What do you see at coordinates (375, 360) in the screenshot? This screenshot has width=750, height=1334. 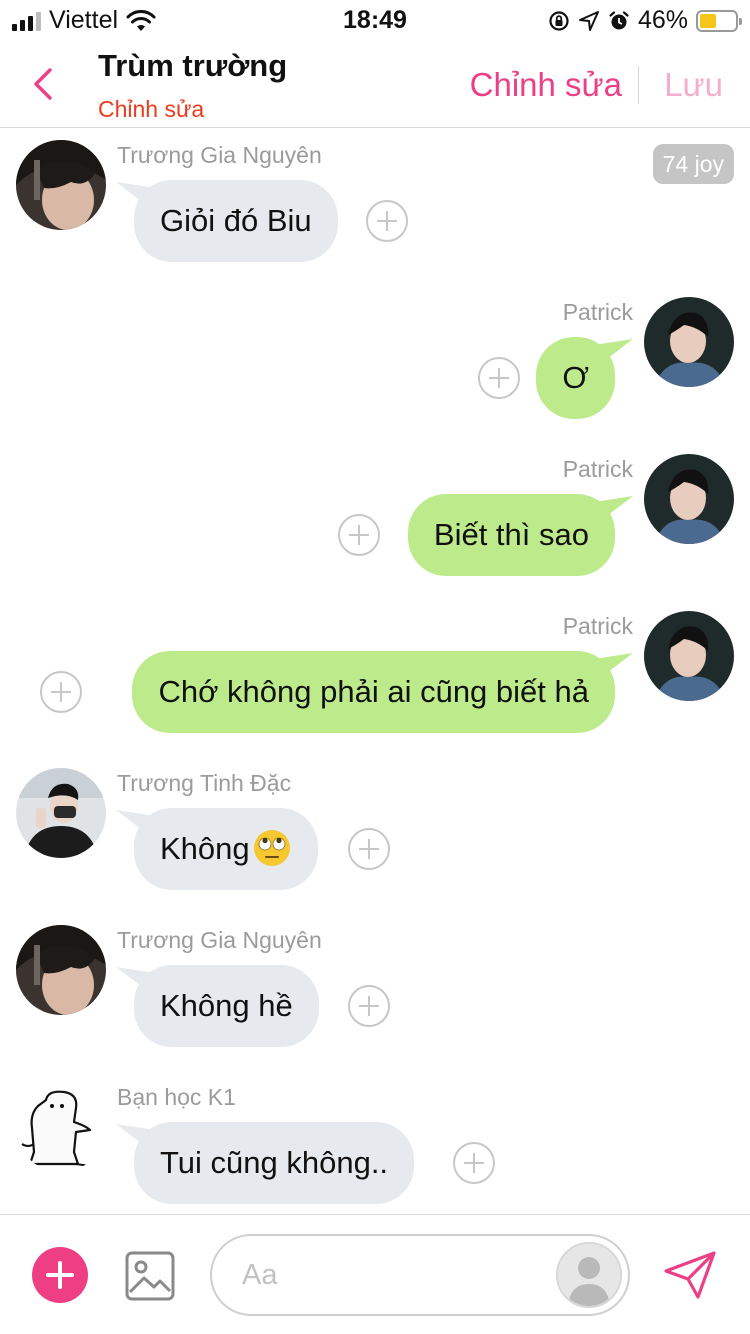 I see `message-row: Patrick Ơ` at bounding box center [375, 360].